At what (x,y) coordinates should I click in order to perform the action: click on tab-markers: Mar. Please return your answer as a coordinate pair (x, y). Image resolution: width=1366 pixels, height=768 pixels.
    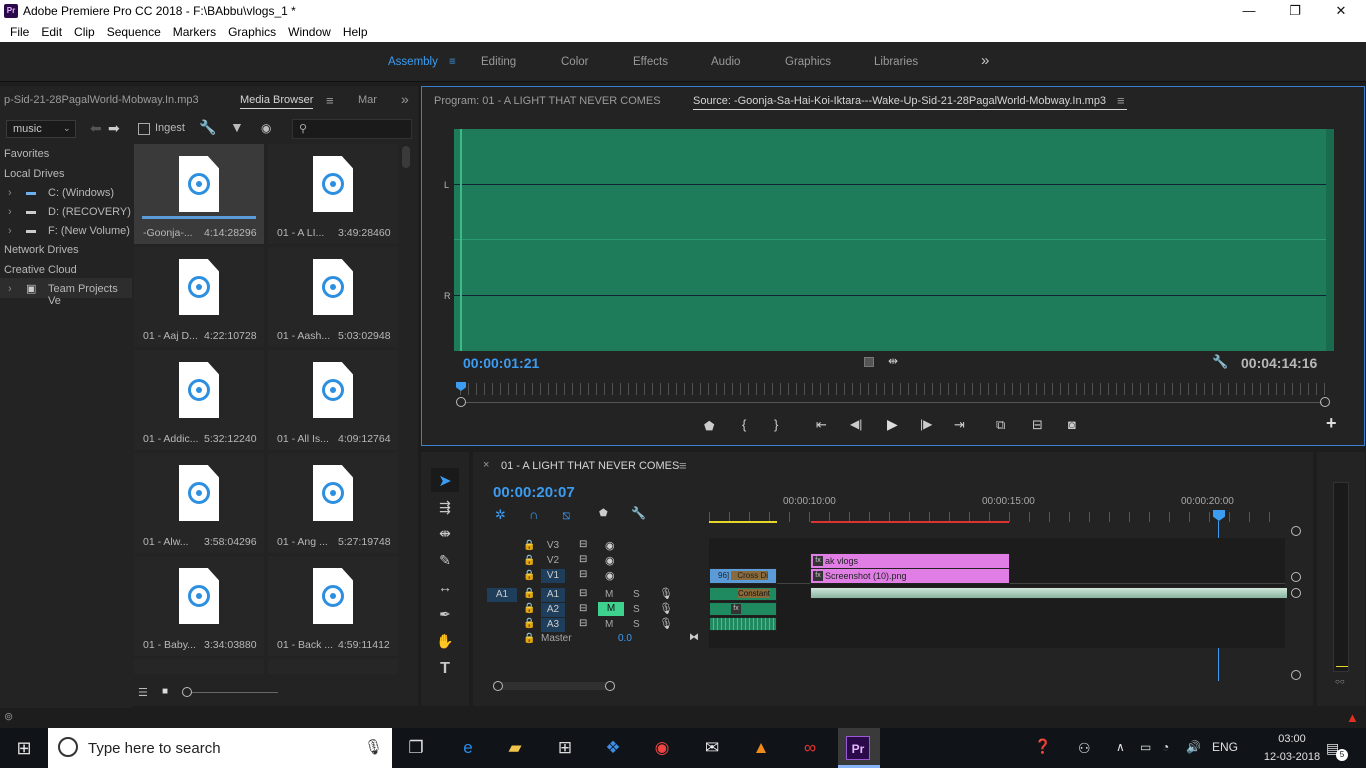
    Looking at the image, I should click on (367, 100).